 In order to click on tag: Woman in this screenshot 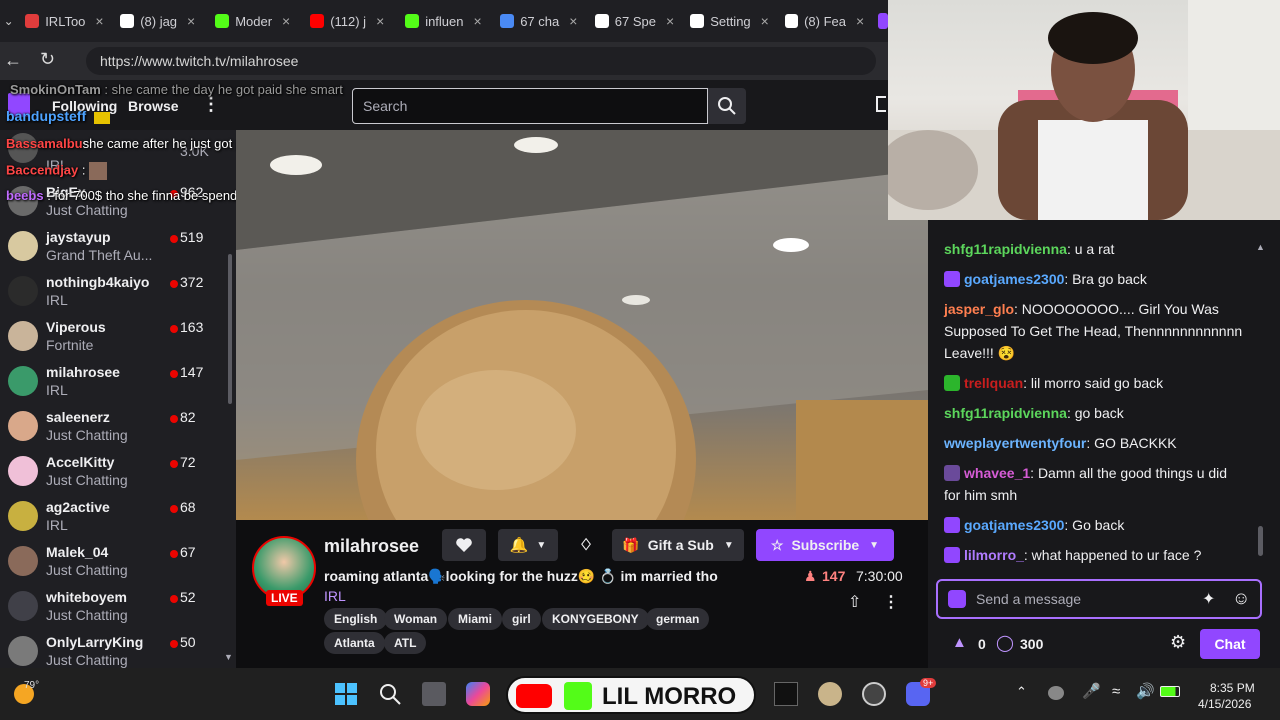, I will do `click(416, 619)`.